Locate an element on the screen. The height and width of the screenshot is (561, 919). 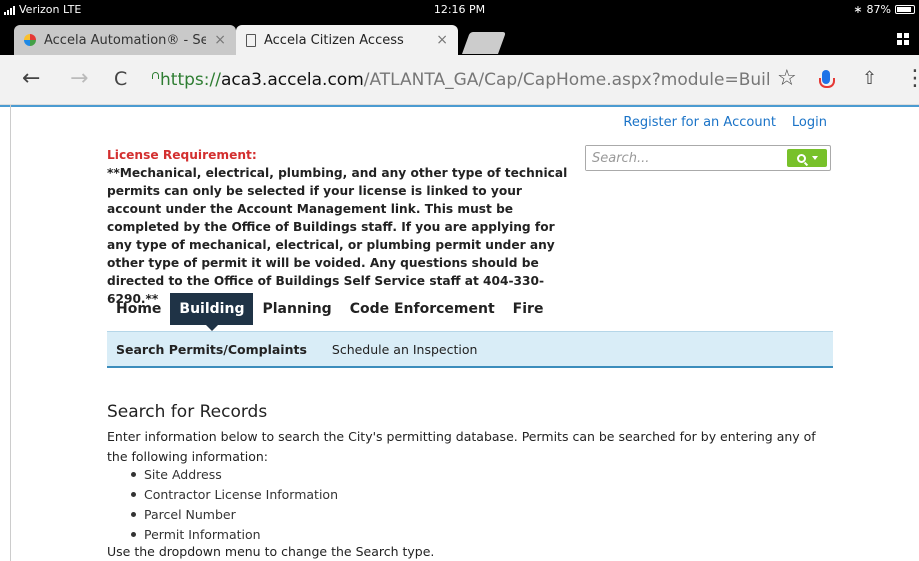
search-button is located at coordinates (807, 158).